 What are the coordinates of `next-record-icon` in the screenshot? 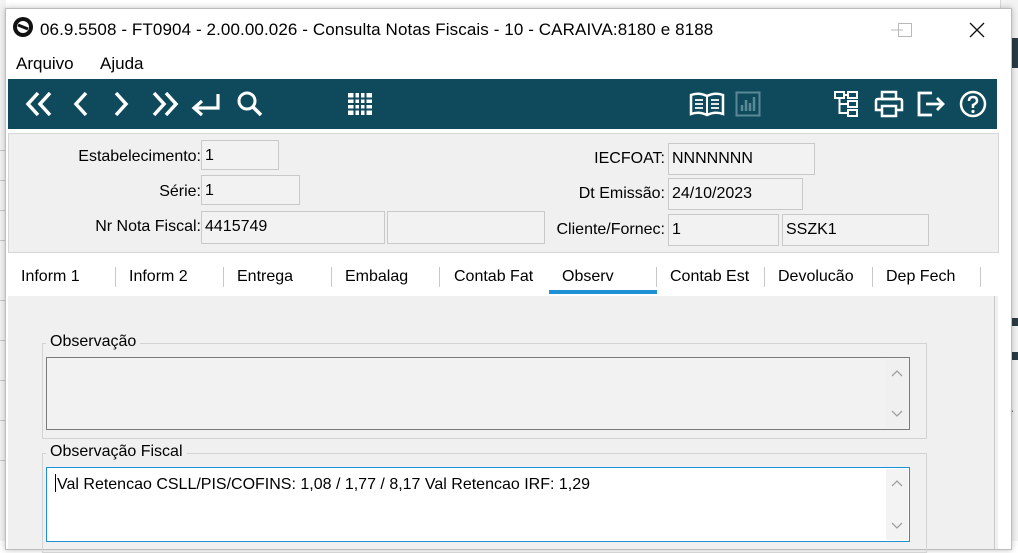 It's located at (121, 104).